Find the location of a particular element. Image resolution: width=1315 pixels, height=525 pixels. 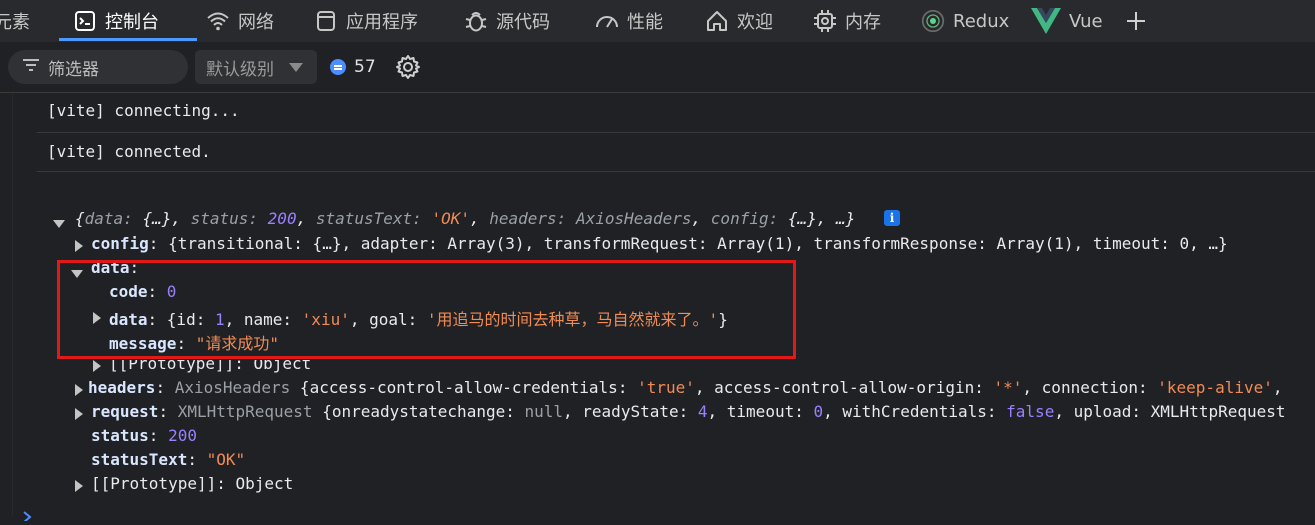

active-tab-indicator is located at coordinates (128, 39).